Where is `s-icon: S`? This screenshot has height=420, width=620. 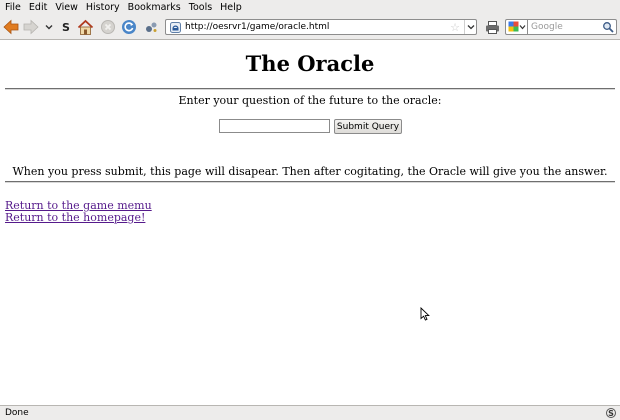
s-icon: S is located at coordinates (66, 27).